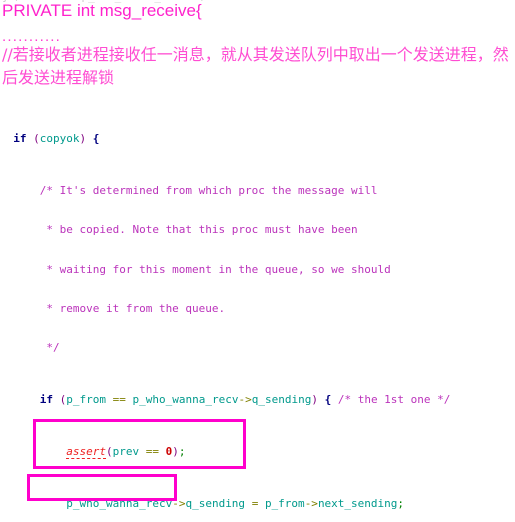  Describe the element at coordinates (126, 452) in the screenshot. I see `code-line: assert(prev == 0);` at that location.